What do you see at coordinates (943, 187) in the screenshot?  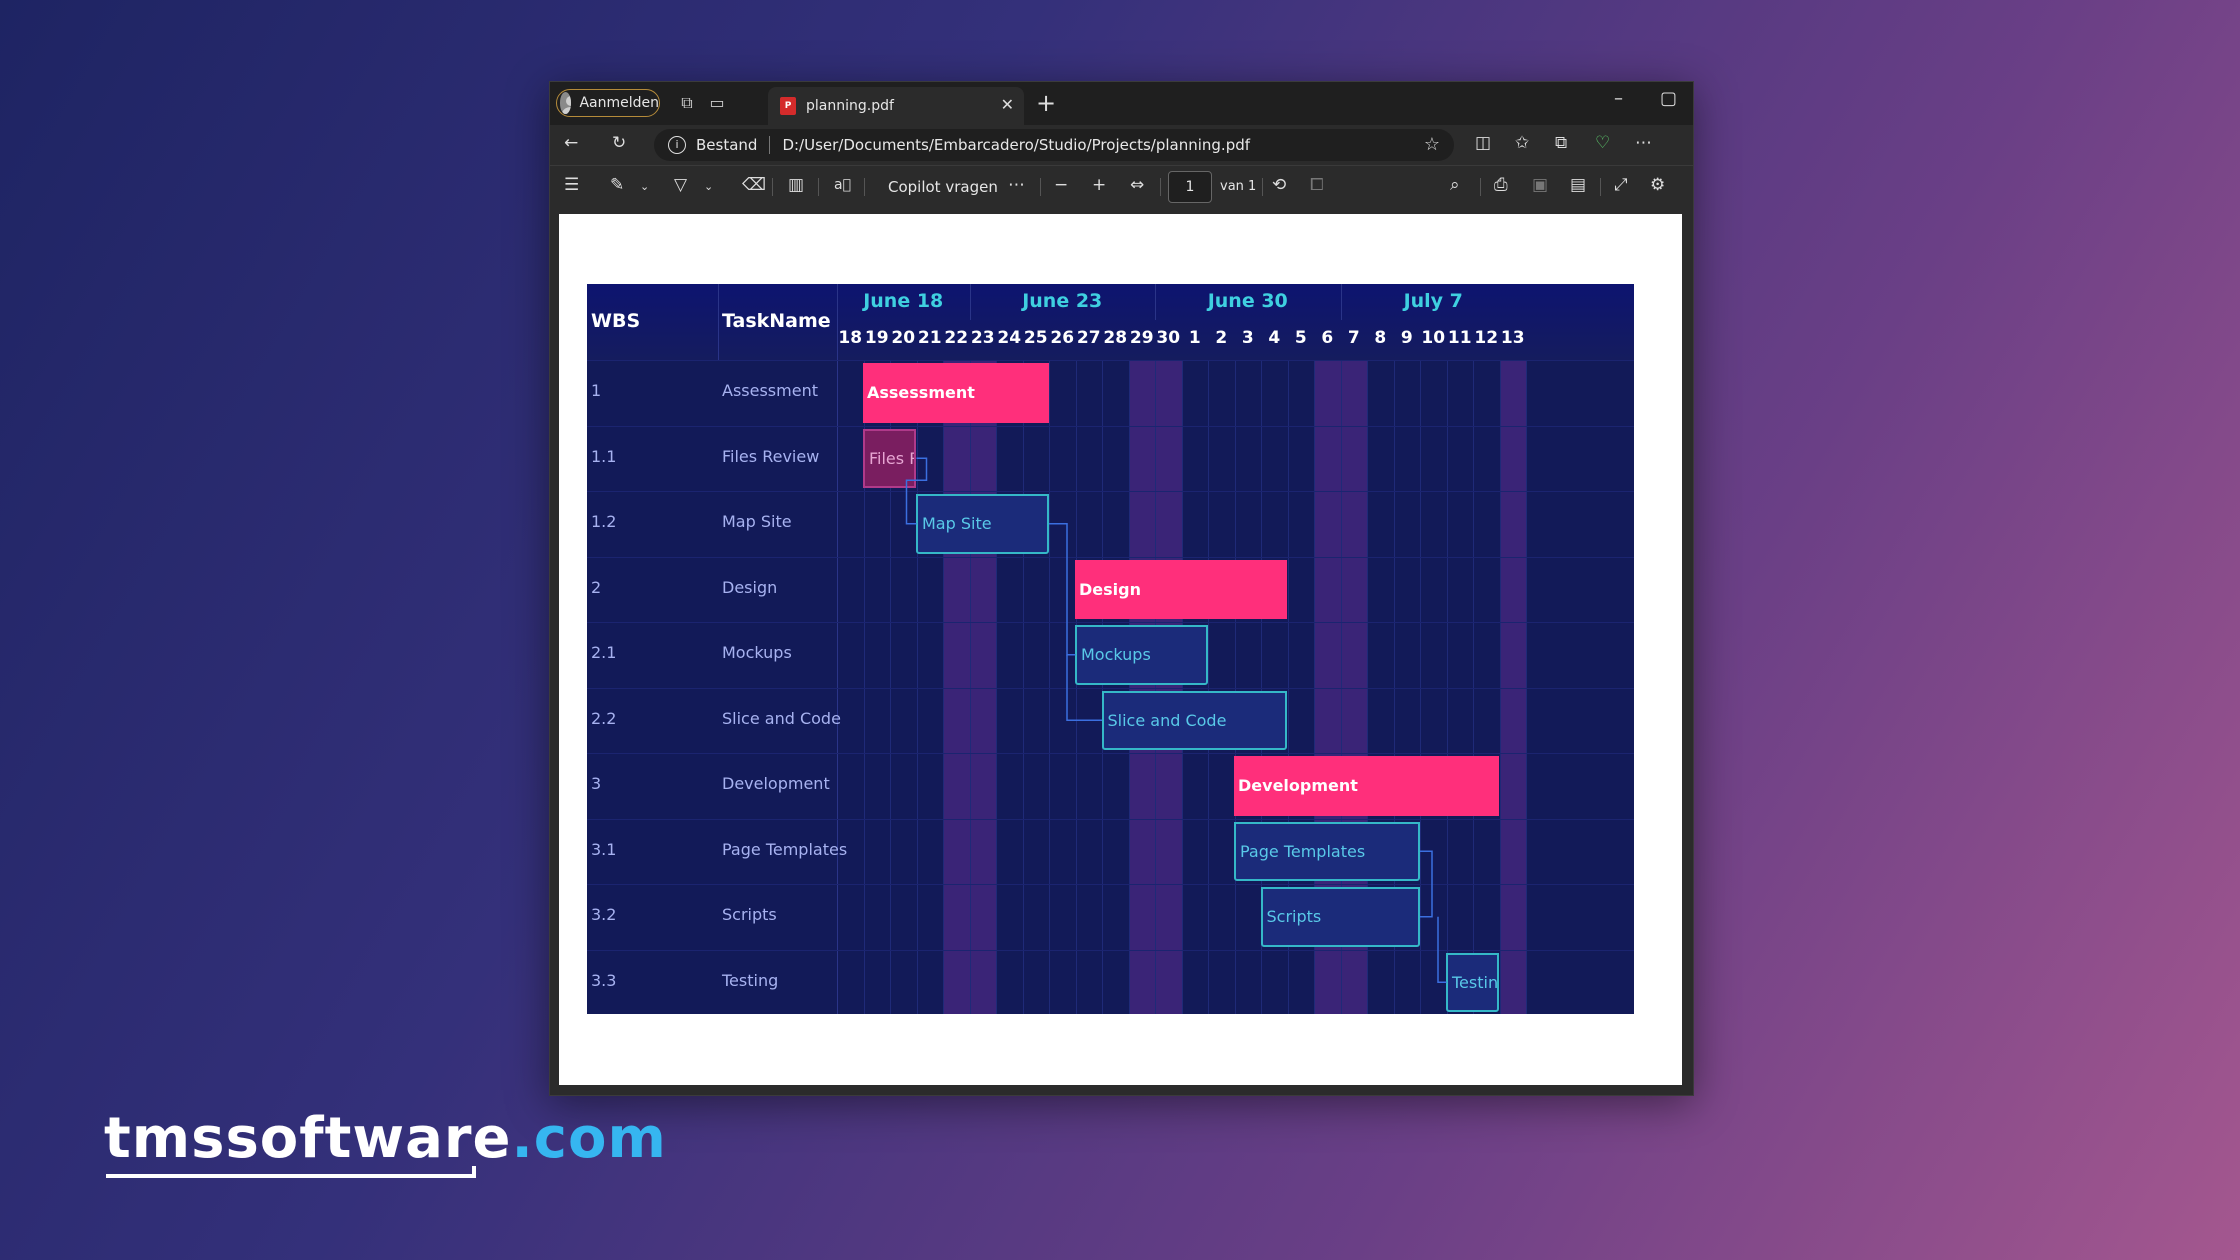 I see `copilot-button: Copilot vragen` at bounding box center [943, 187].